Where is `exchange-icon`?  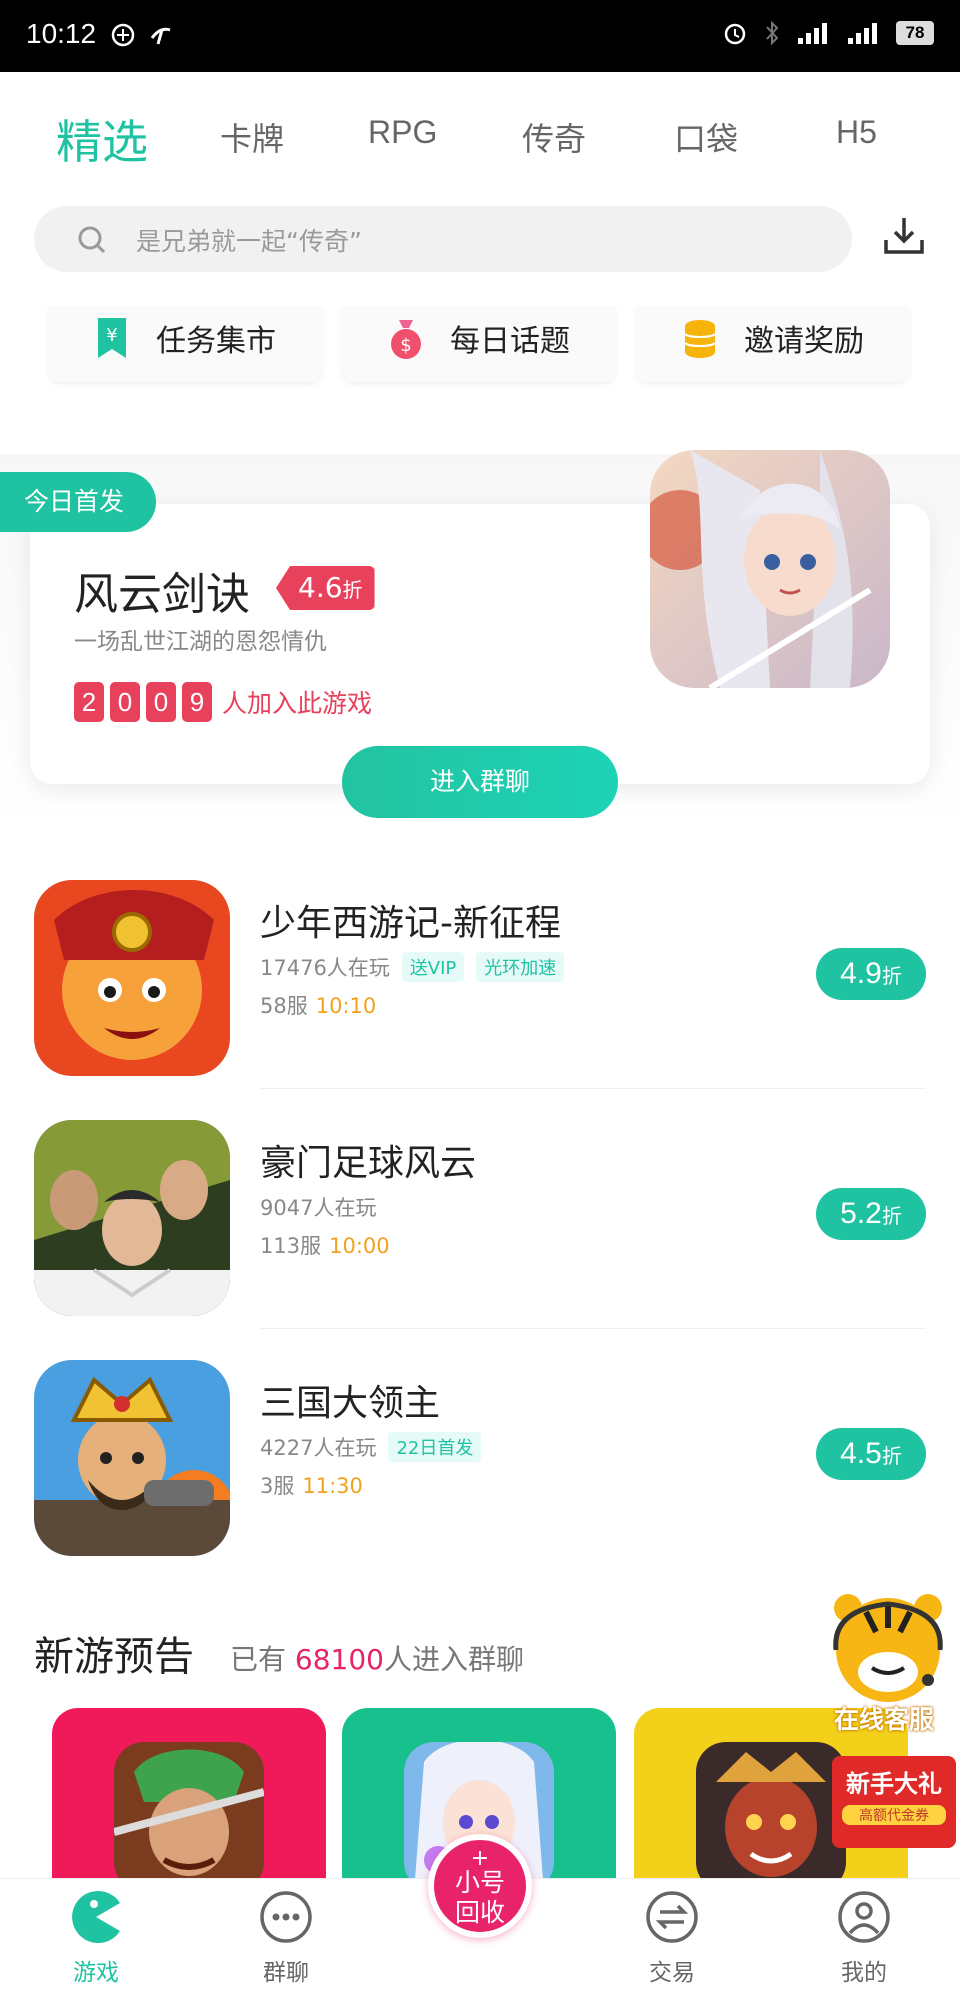 exchange-icon is located at coordinates (672, 1917).